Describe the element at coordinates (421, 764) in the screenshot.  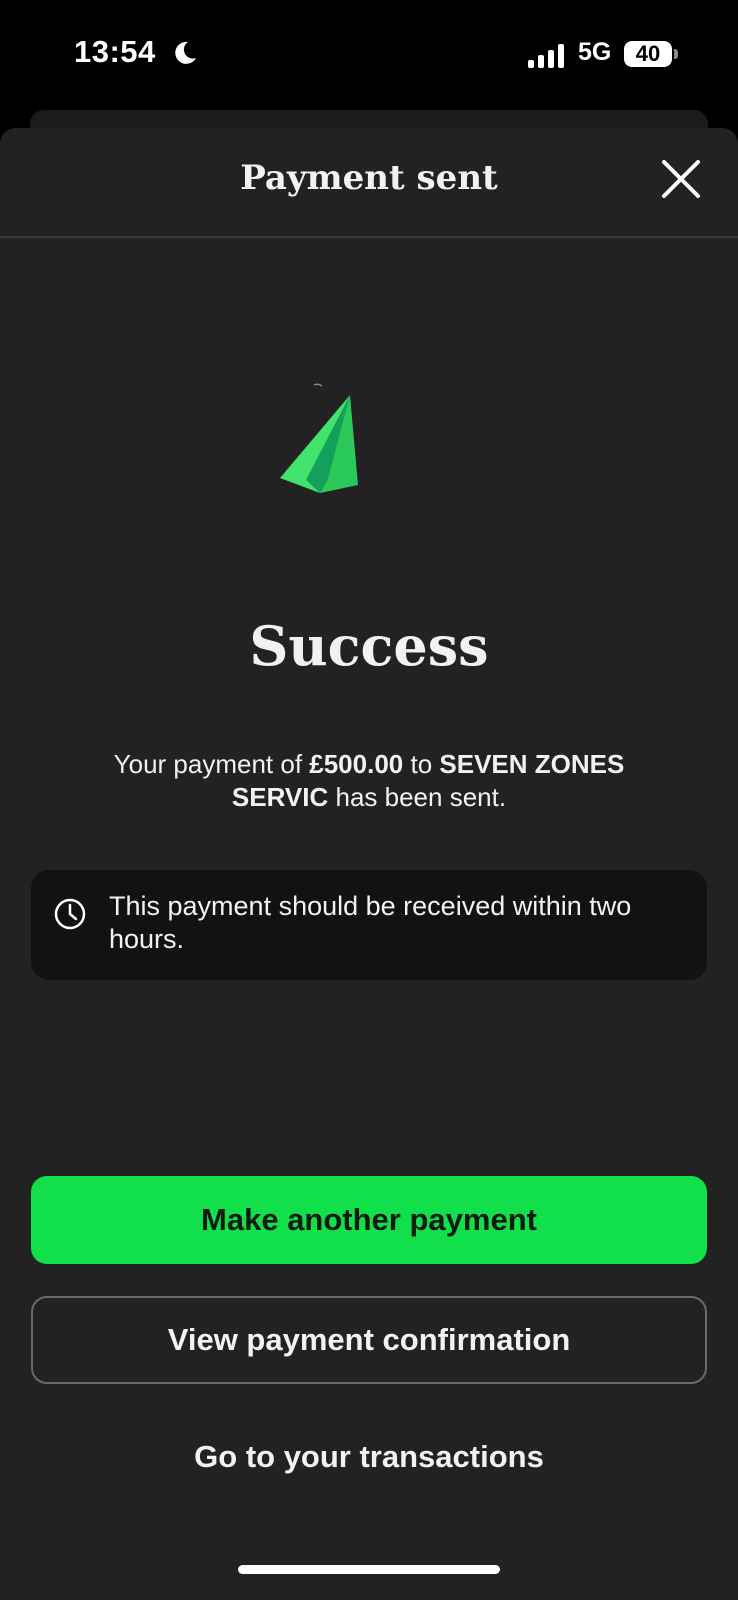
I see `message-mid: to` at that location.